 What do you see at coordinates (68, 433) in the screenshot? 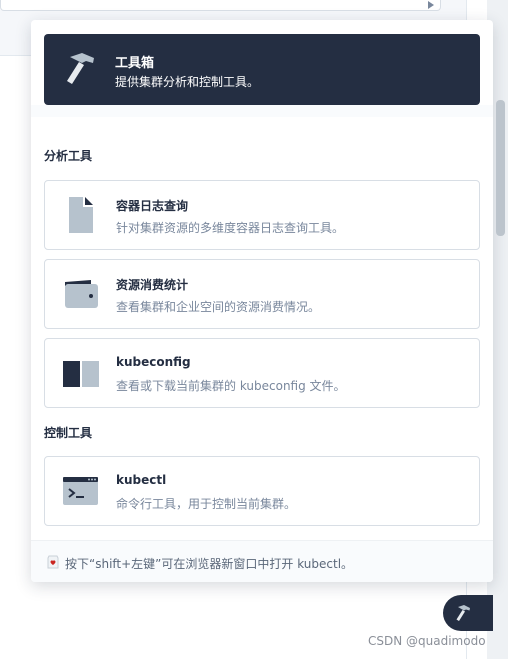
I see `section-title-control: 控制工具` at bounding box center [68, 433].